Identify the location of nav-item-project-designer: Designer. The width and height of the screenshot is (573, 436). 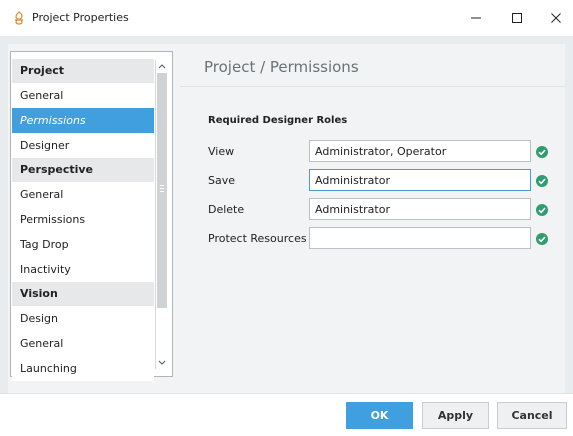
(83, 145).